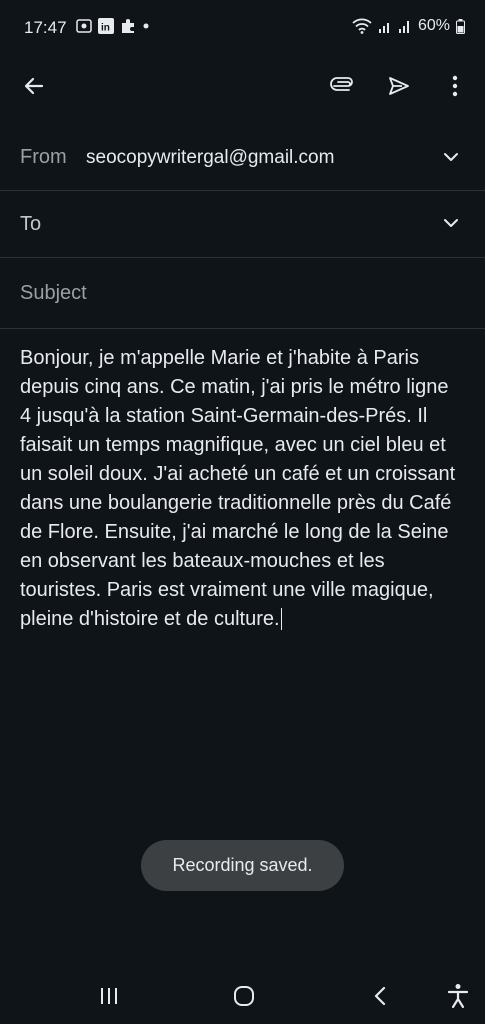 The height and width of the screenshot is (1024, 485). I want to click on status-time: 17:47, so click(45, 27).